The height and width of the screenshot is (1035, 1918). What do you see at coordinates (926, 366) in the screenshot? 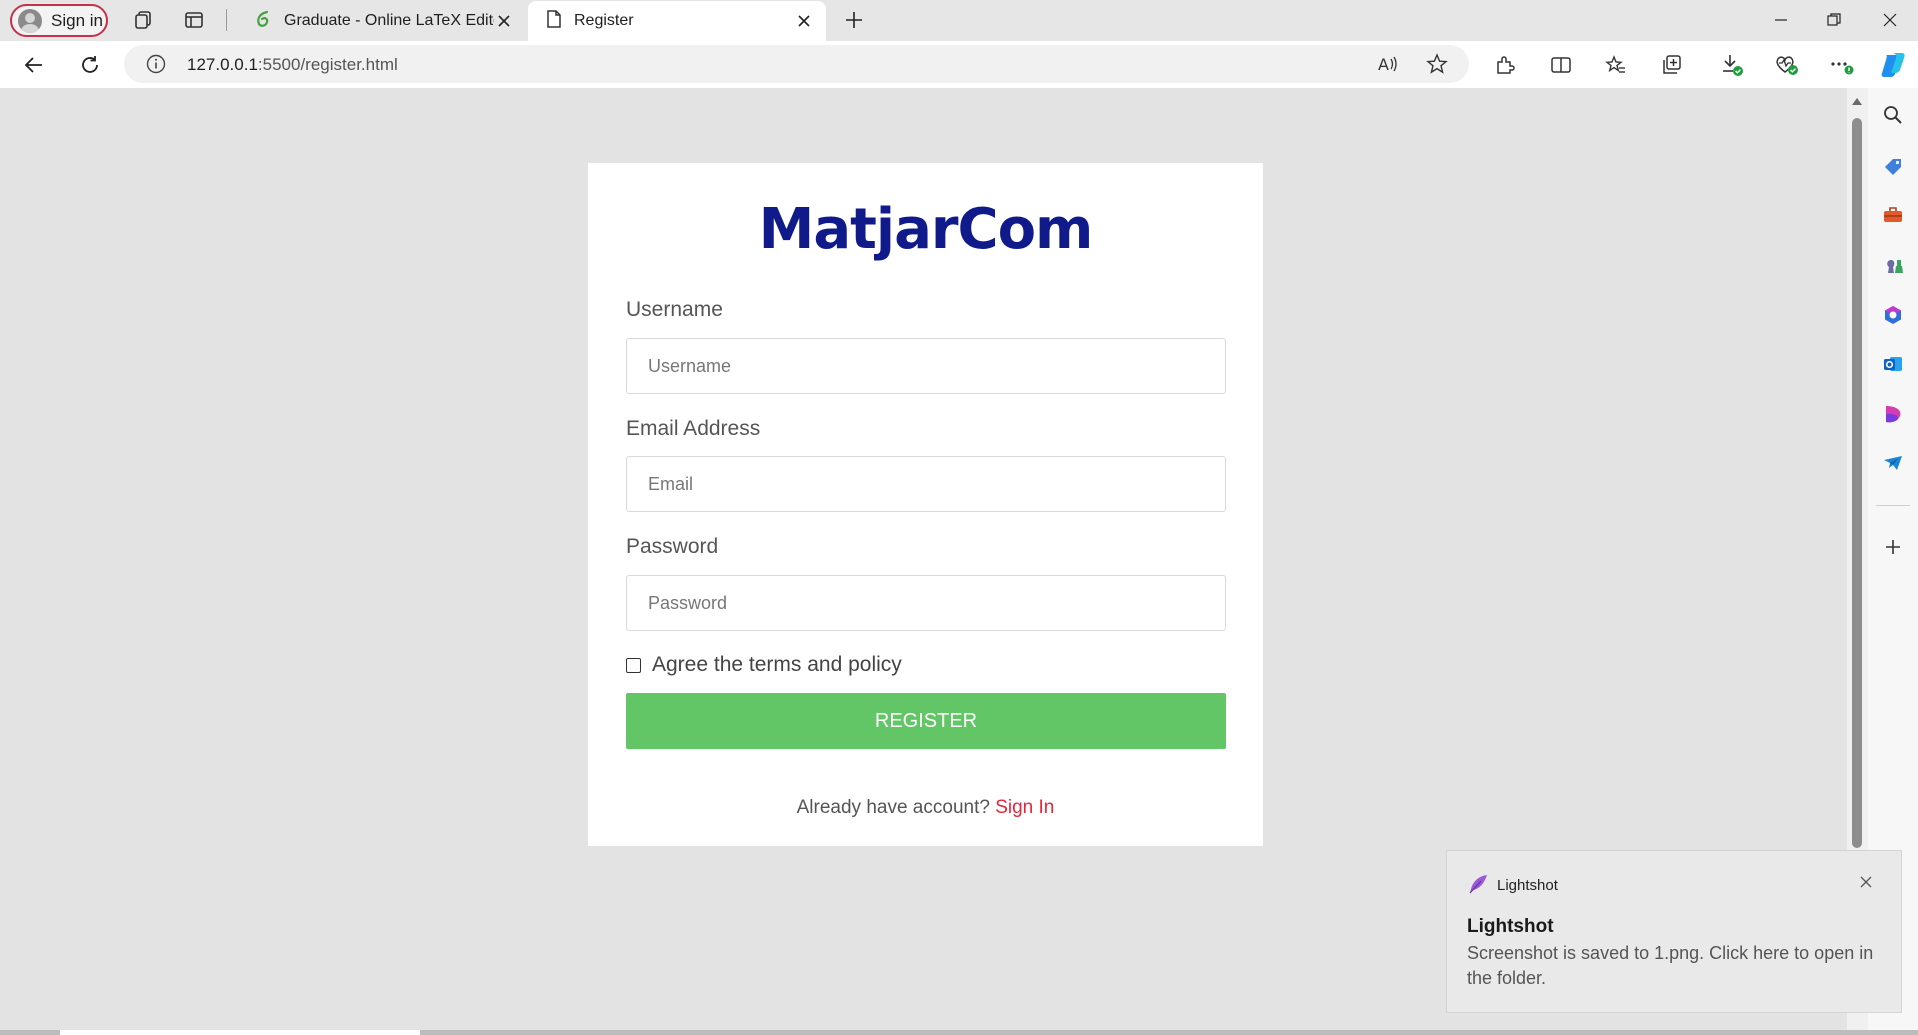
I see `username-input` at bounding box center [926, 366].